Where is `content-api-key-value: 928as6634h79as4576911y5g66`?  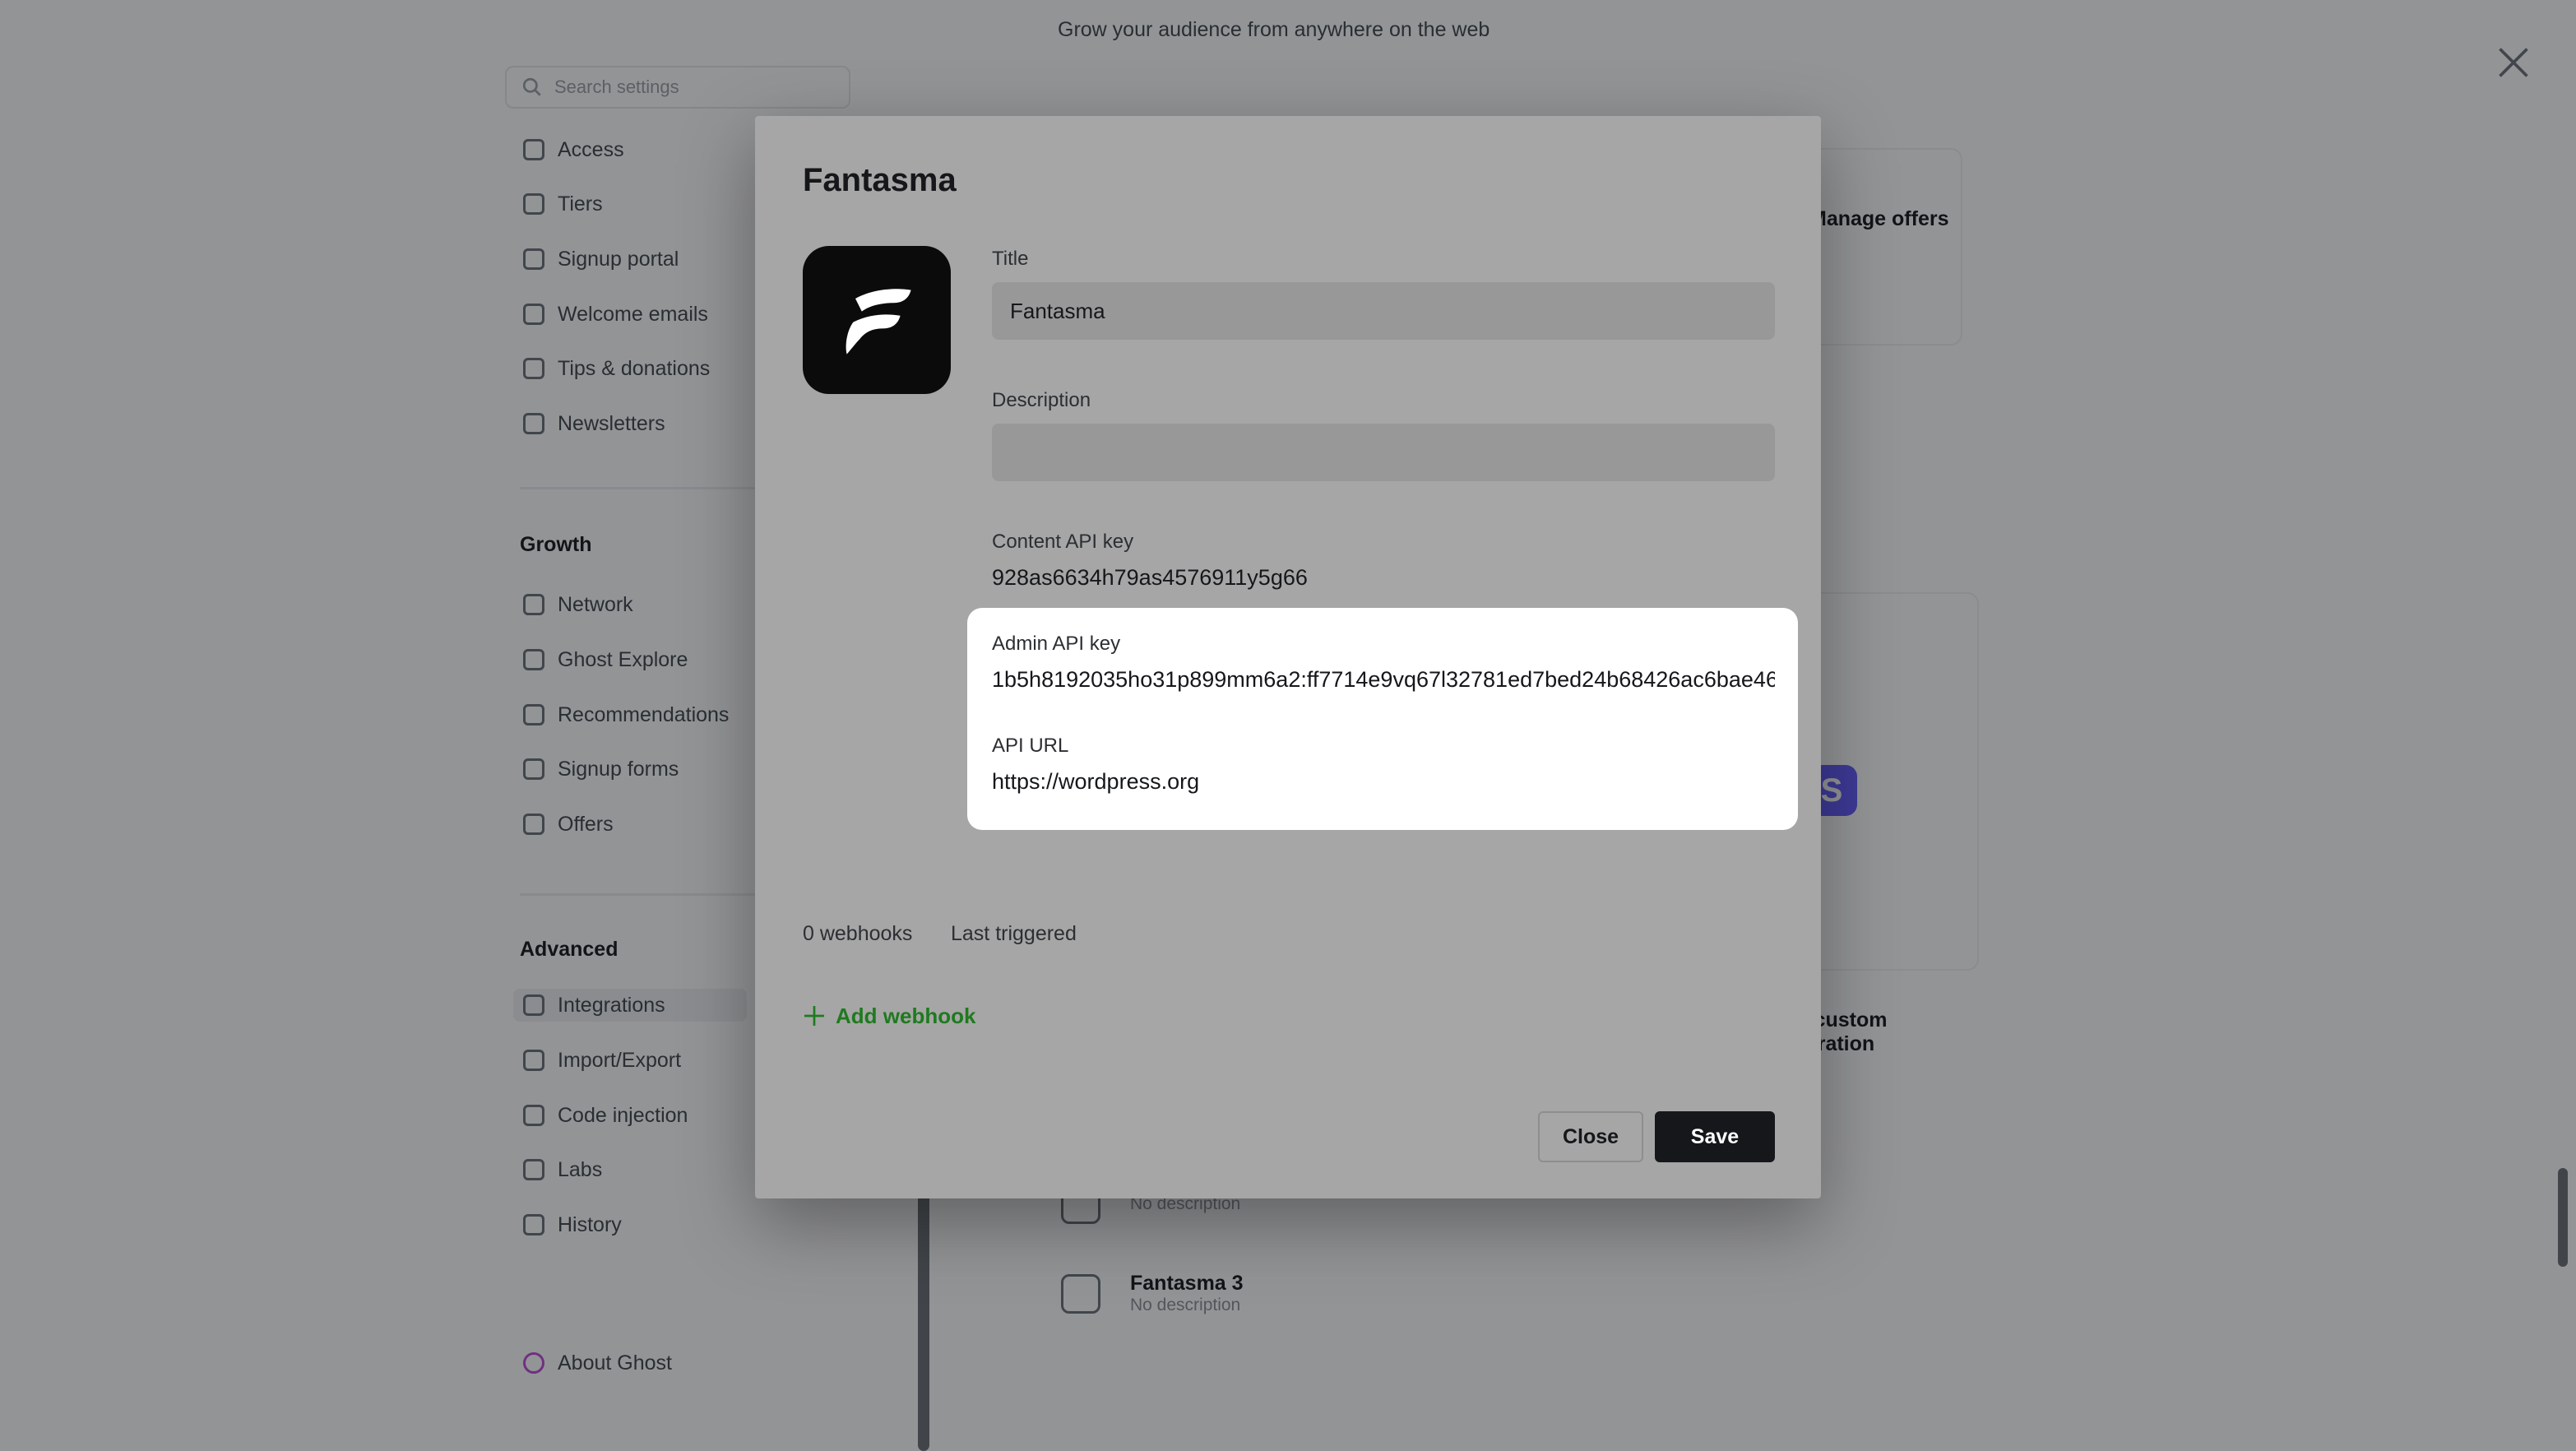
content-api-key-value: 928as6634h79as4576911y5g66 is located at coordinates (1150, 578).